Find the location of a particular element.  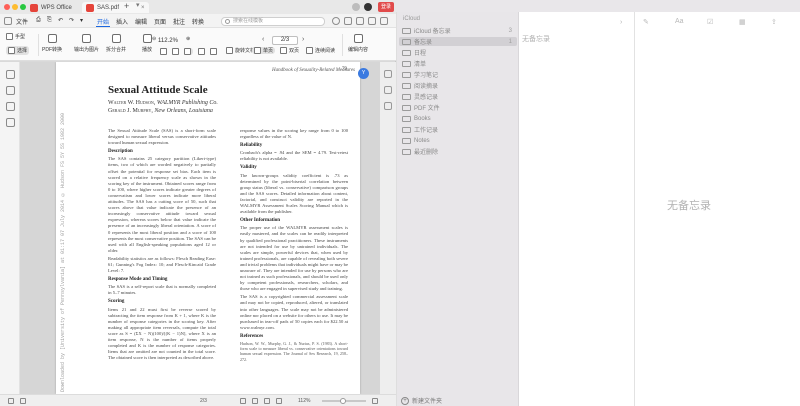

menu-file: 文件 is located at coordinates (22, 21).